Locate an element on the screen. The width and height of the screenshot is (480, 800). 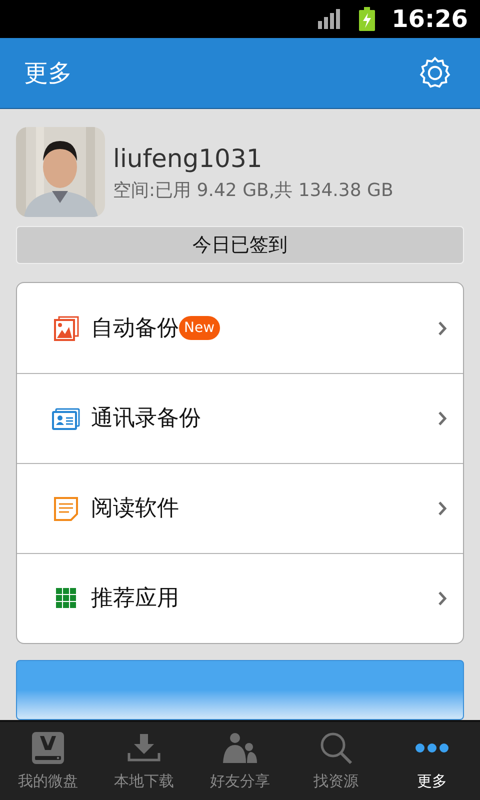
grid-icon is located at coordinates (66, 598).